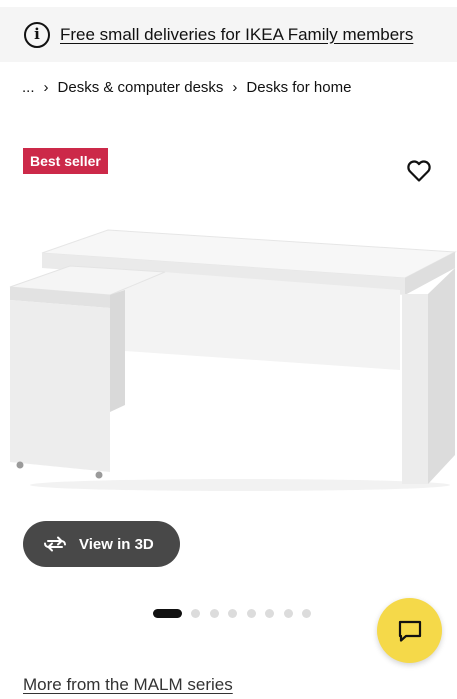 Image resolution: width=457 pixels, height=699 pixels. I want to click on malm-series-link: More from the MALM series, so click(128, 685).